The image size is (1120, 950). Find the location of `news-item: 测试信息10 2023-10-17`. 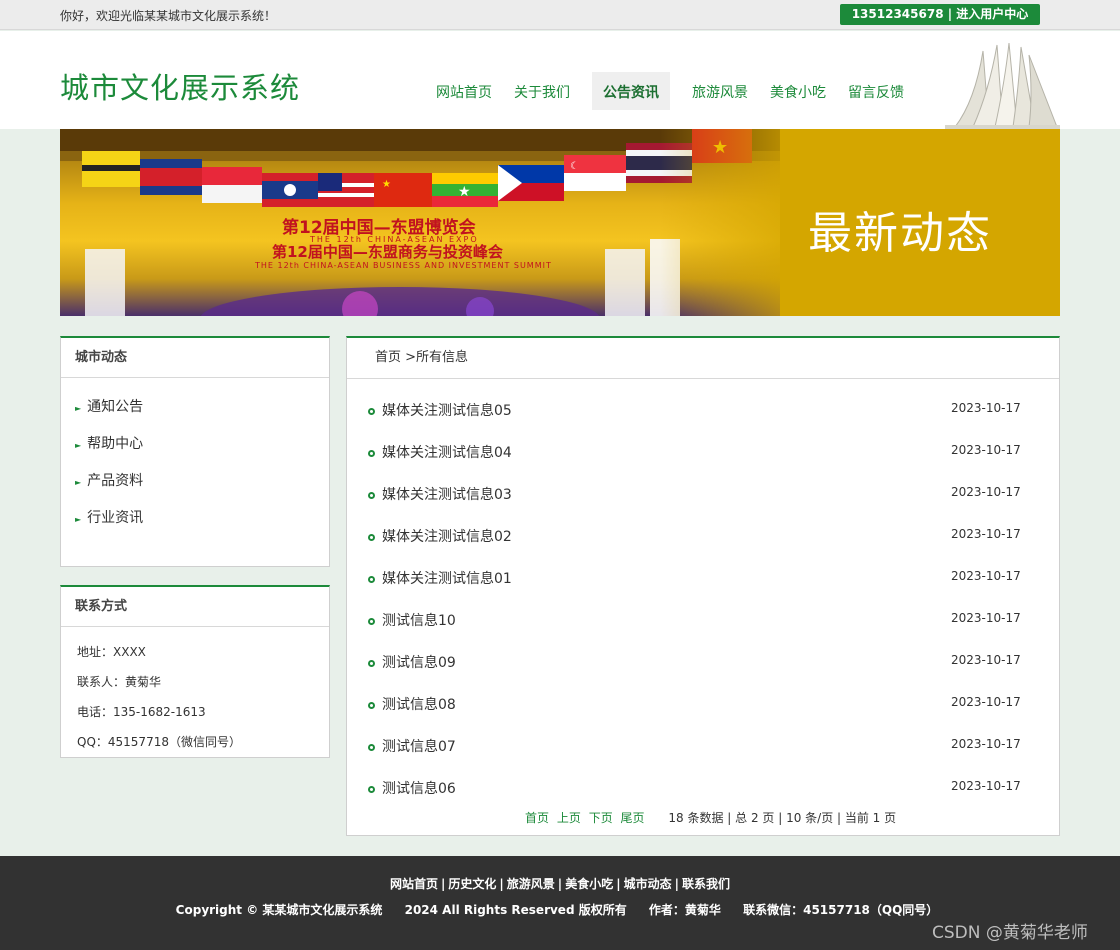

news-item: 测试信息10 2023-10-17 is located at coordinates (697, 631).